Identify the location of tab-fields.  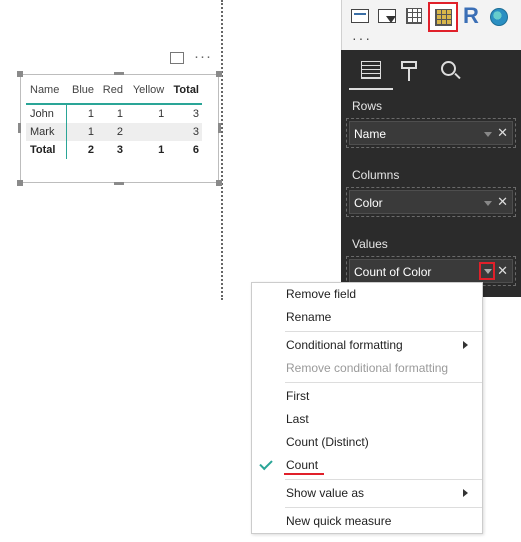
(371, 71).